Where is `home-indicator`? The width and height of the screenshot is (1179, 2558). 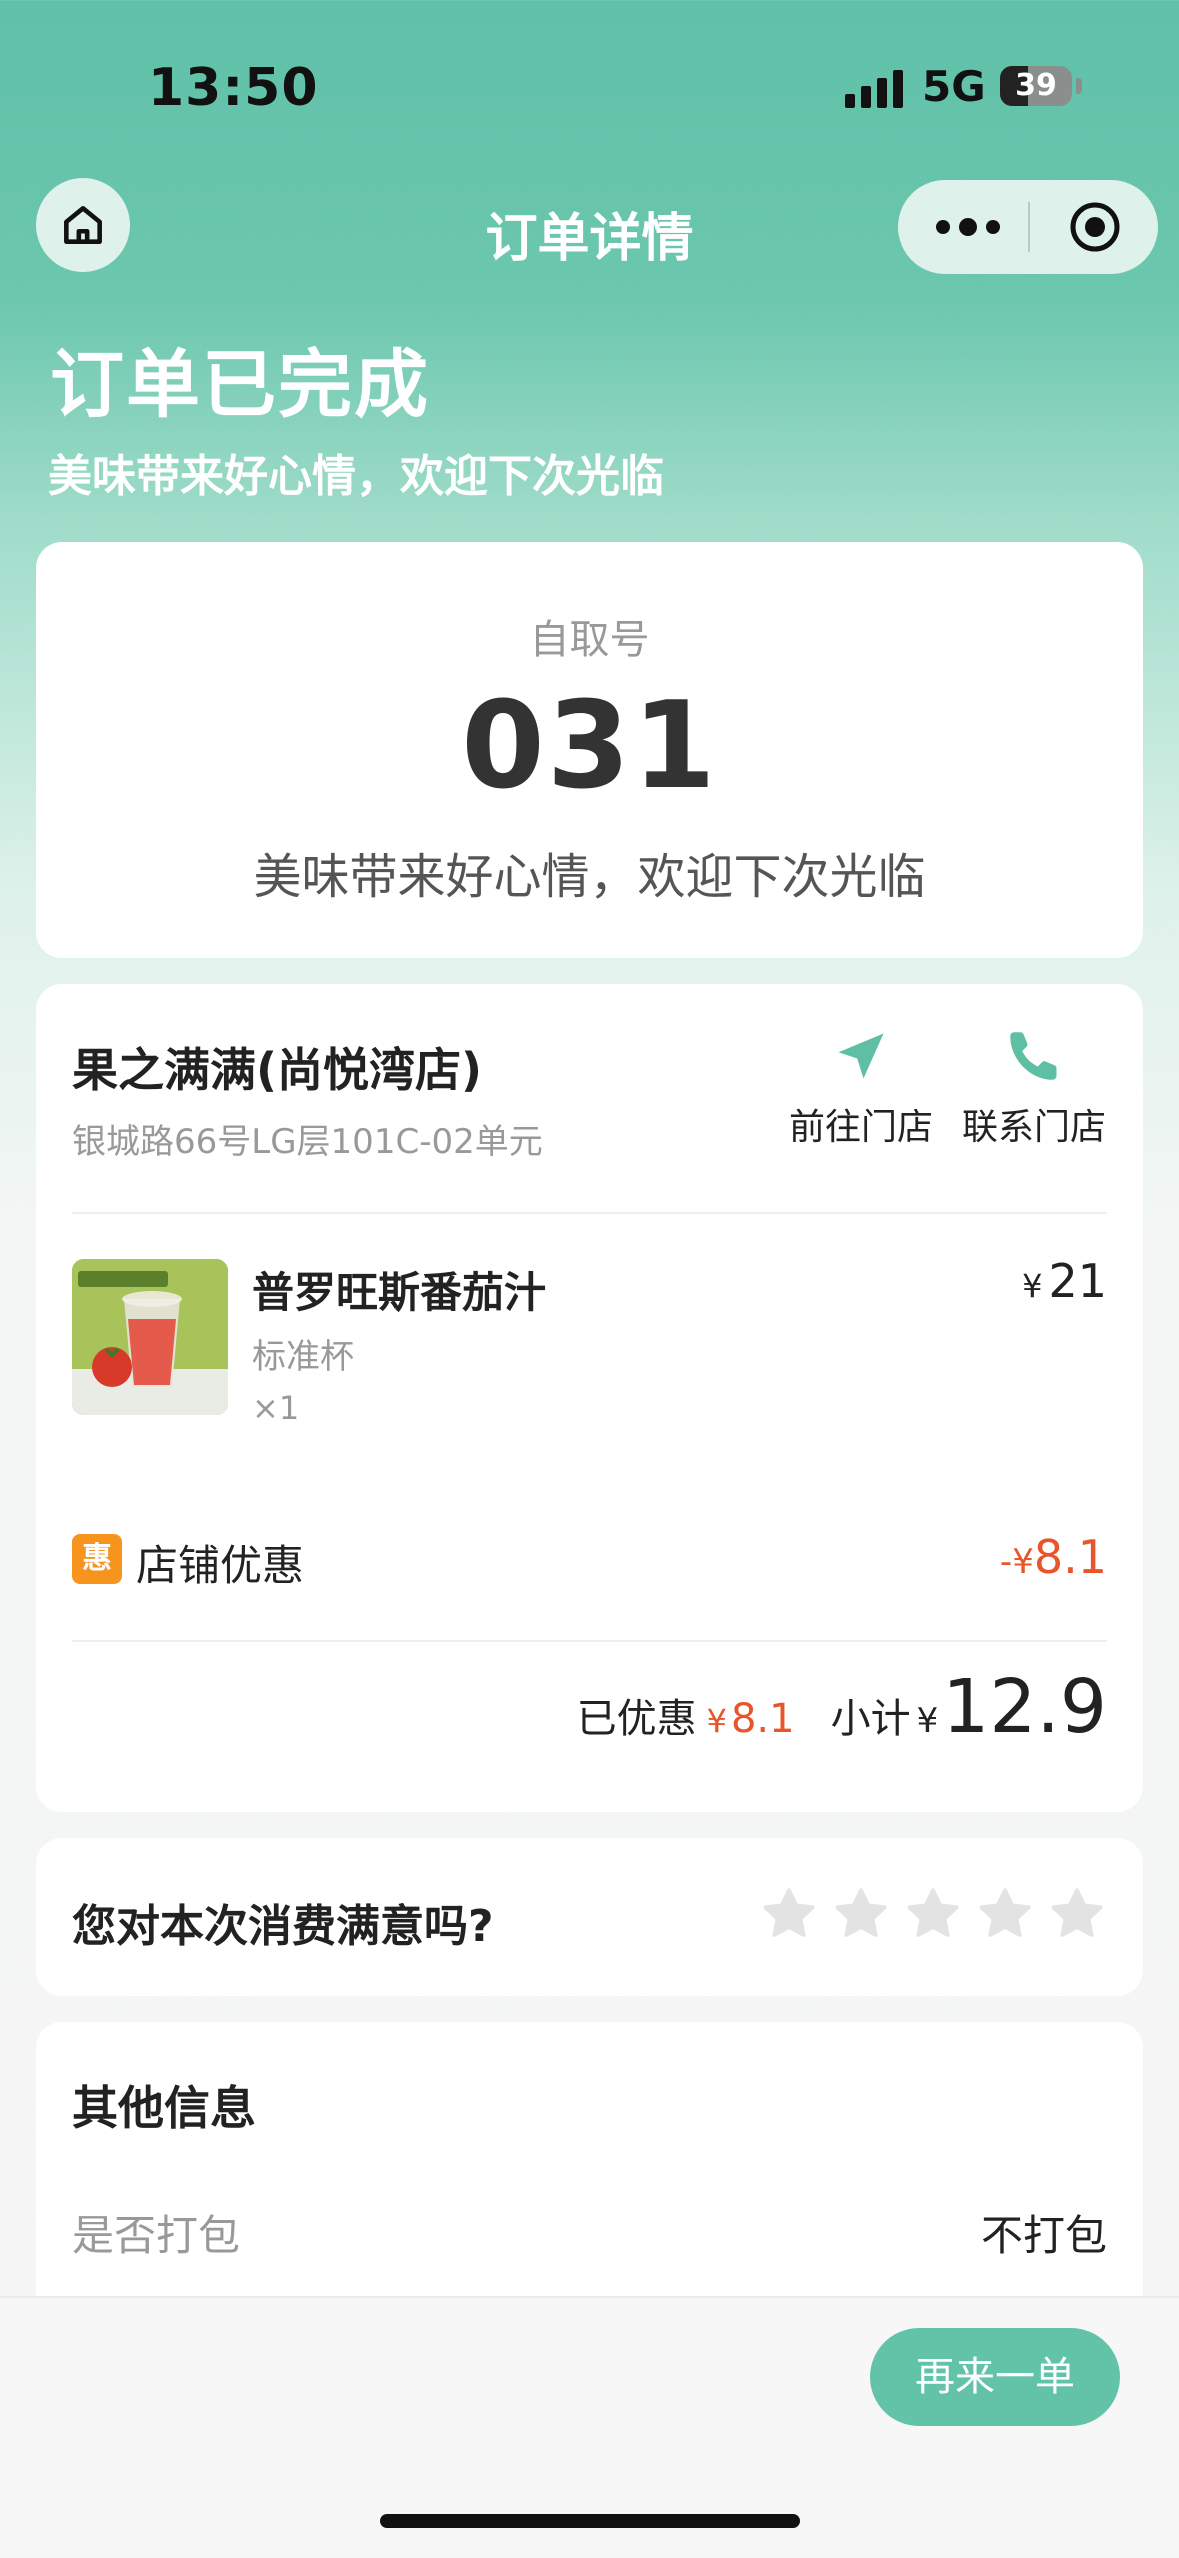 home-indicator is located at coordinates (590, 2521).